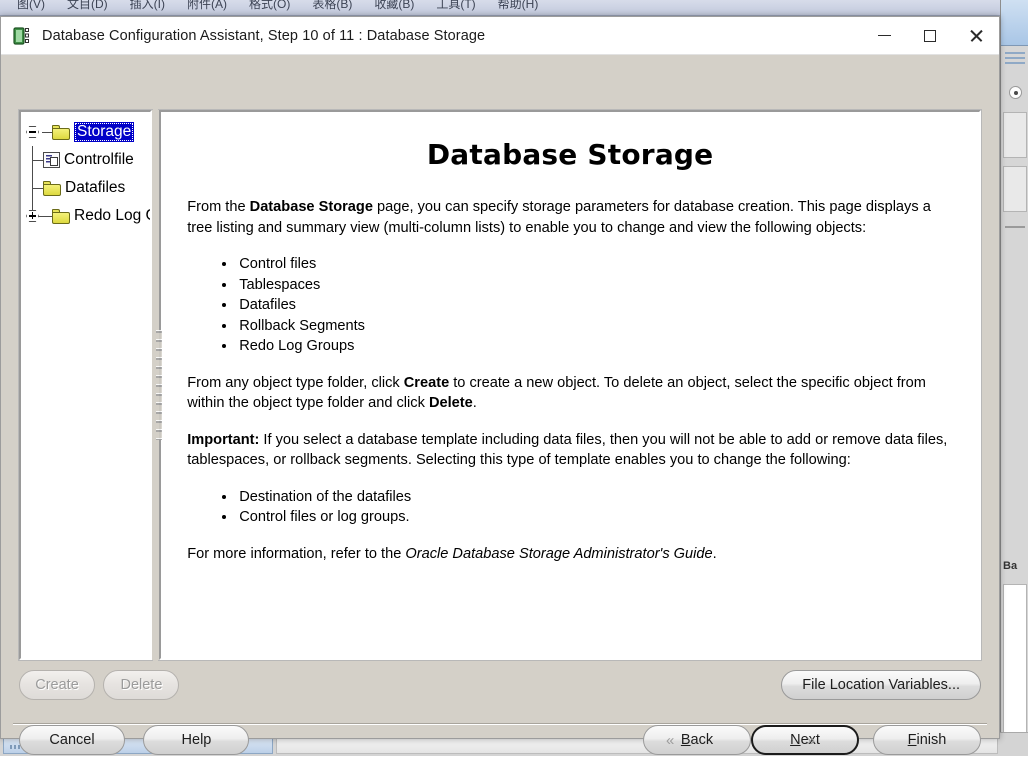 The width and height of the screenshot is (1028, 771). Describe the element at coordinates (218, 207) in the screenshot. I see `intro-lead: From the` at that location.